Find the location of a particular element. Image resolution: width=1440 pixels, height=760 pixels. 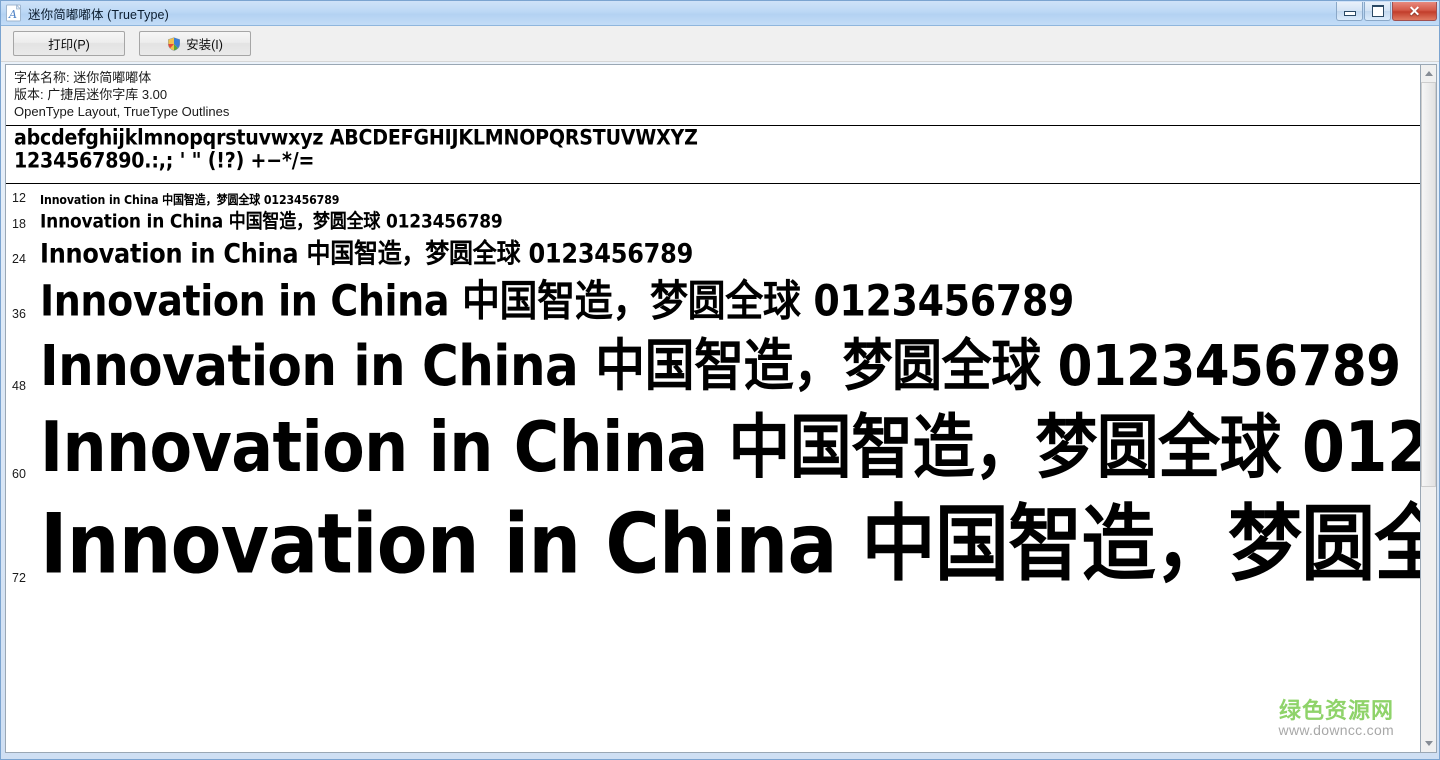

svg-text: A is located at coordinates (12, 14).